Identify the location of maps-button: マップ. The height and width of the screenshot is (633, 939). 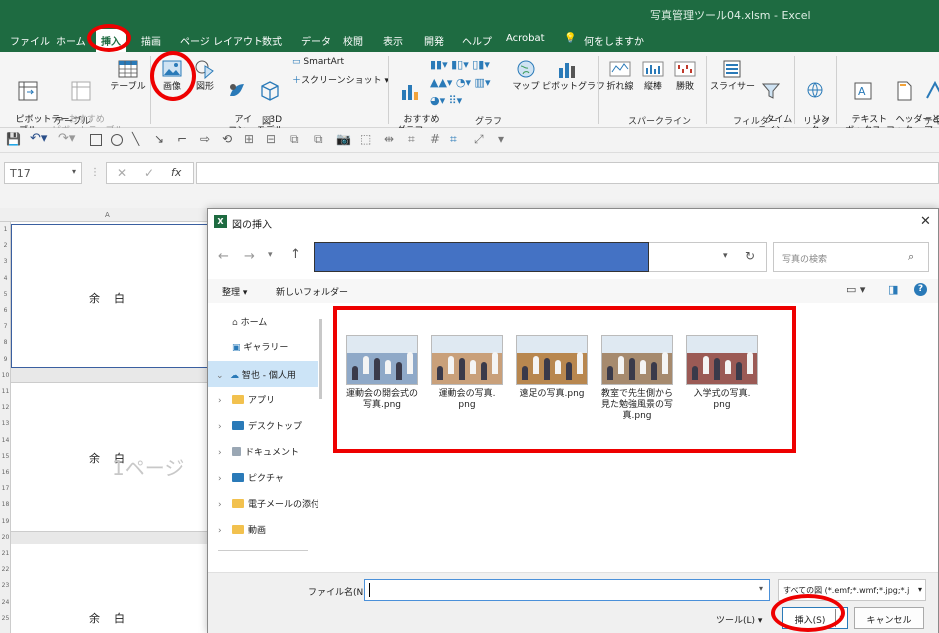
(526, 75).